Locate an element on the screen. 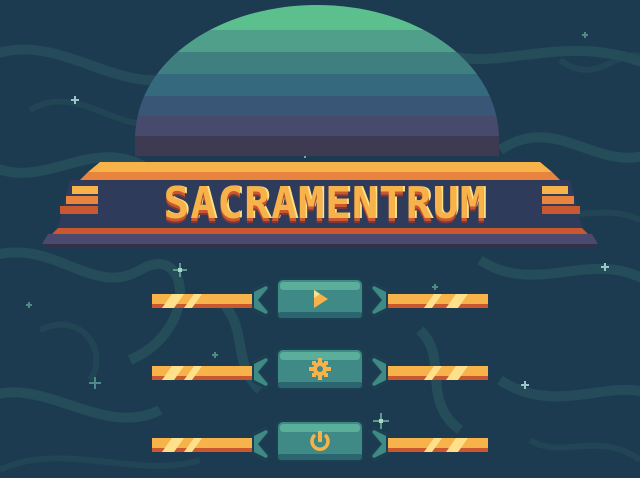  settings-button: Settings is located at coordinates (320, 369).